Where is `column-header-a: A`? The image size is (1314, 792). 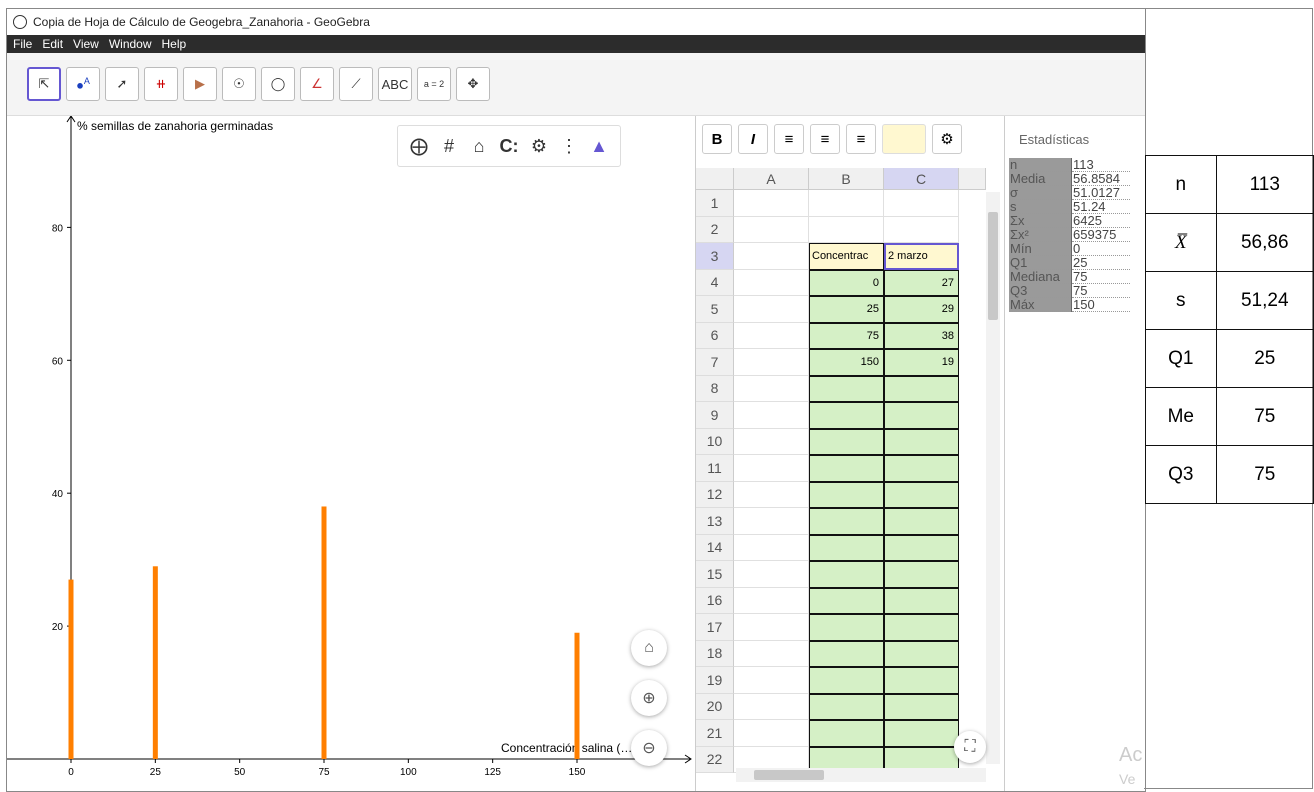
column-header-a: A is located at coordinates (771, 179).